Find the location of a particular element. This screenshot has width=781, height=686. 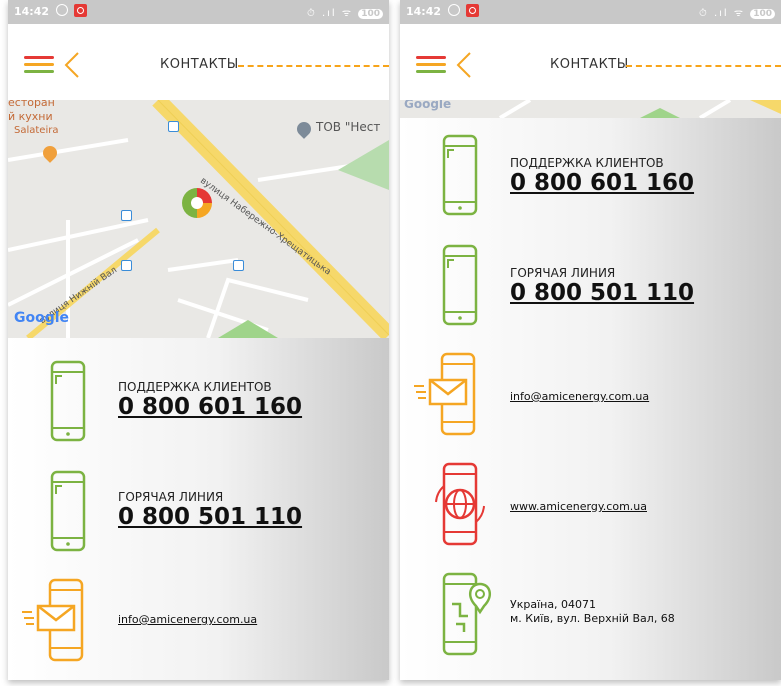

map-poi-label: ТОВ "Нест is located at coordinates (348, 127).